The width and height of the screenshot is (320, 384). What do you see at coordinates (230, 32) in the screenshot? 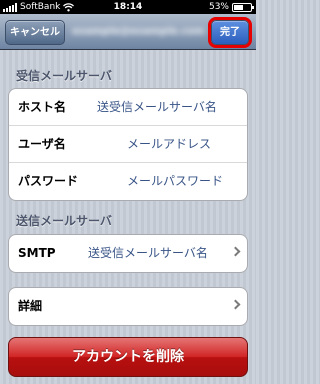
I see `done-button: 完了` at bounding box center [230, 32].